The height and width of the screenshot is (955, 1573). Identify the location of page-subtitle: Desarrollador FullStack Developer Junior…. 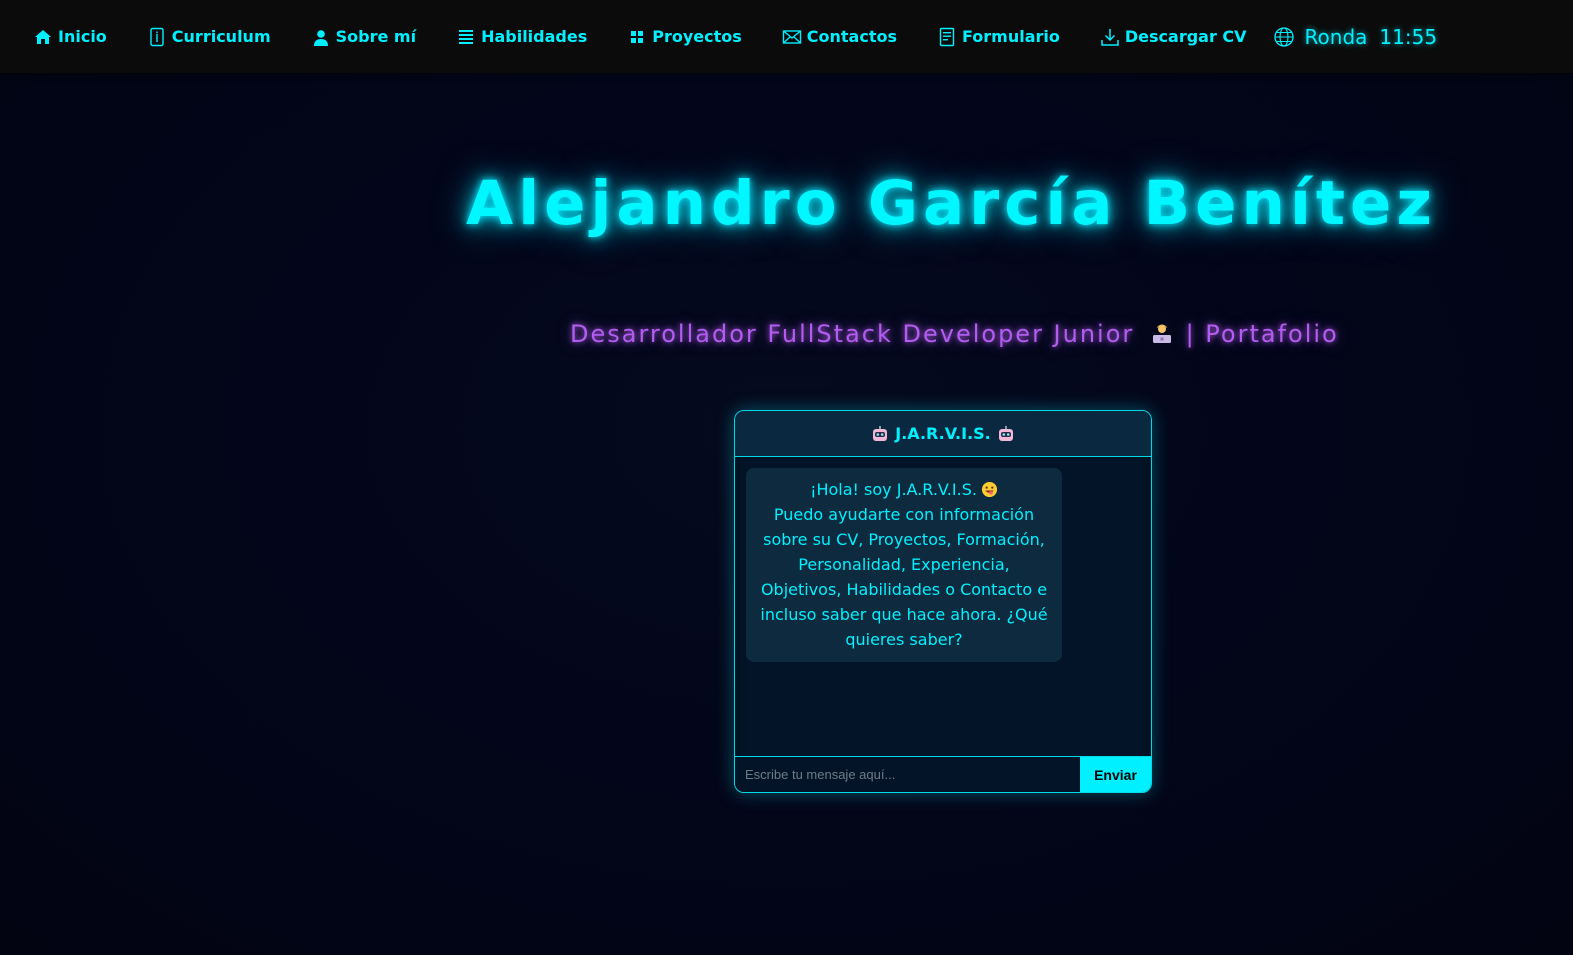
(953, 334).